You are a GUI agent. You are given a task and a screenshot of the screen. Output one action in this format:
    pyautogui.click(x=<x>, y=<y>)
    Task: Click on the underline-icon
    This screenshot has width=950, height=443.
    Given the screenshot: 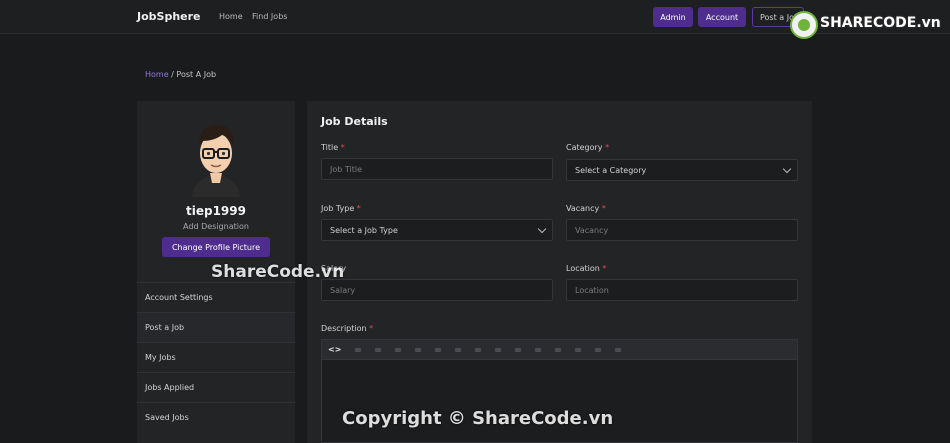 What is the action you would take?
    pyautogui.click(x=398, y=349)
    